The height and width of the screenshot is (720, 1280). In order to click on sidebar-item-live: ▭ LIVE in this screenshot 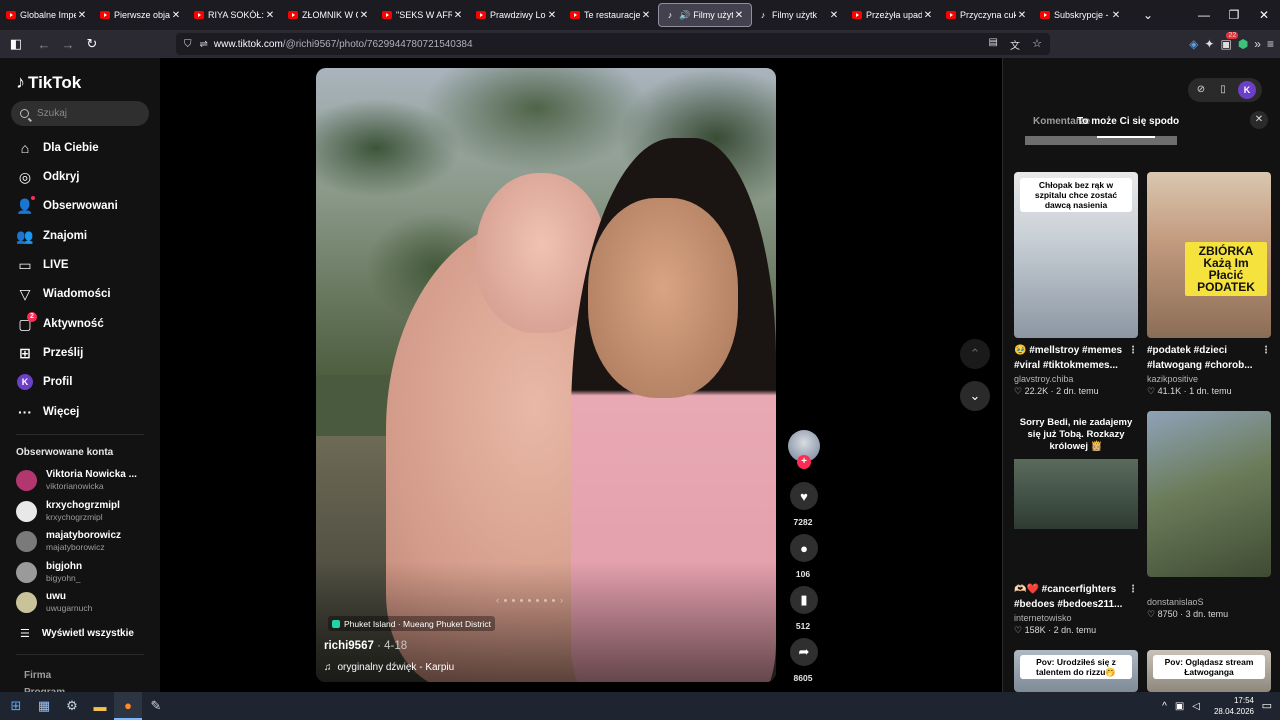, I will do `click(42, 265)`.